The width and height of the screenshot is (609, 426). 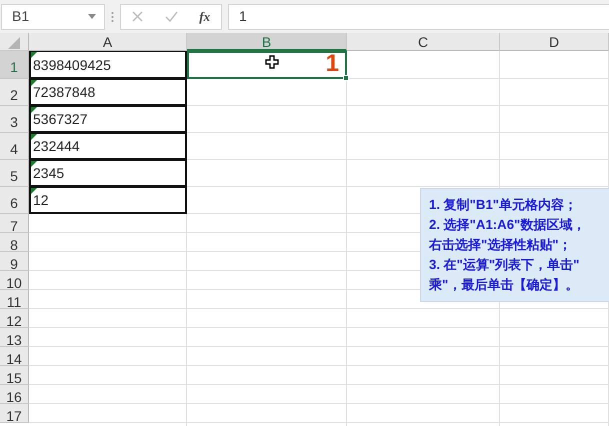 What do you see at coordinates (14, 223) in the screenshot?
I see `row-header: 7` at bounding box center [14, 223].